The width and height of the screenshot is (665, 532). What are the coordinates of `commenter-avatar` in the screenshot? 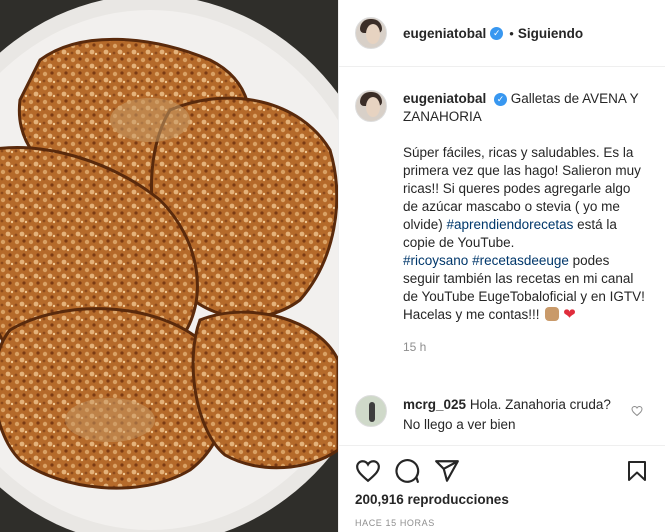 It's located at (371, 411).